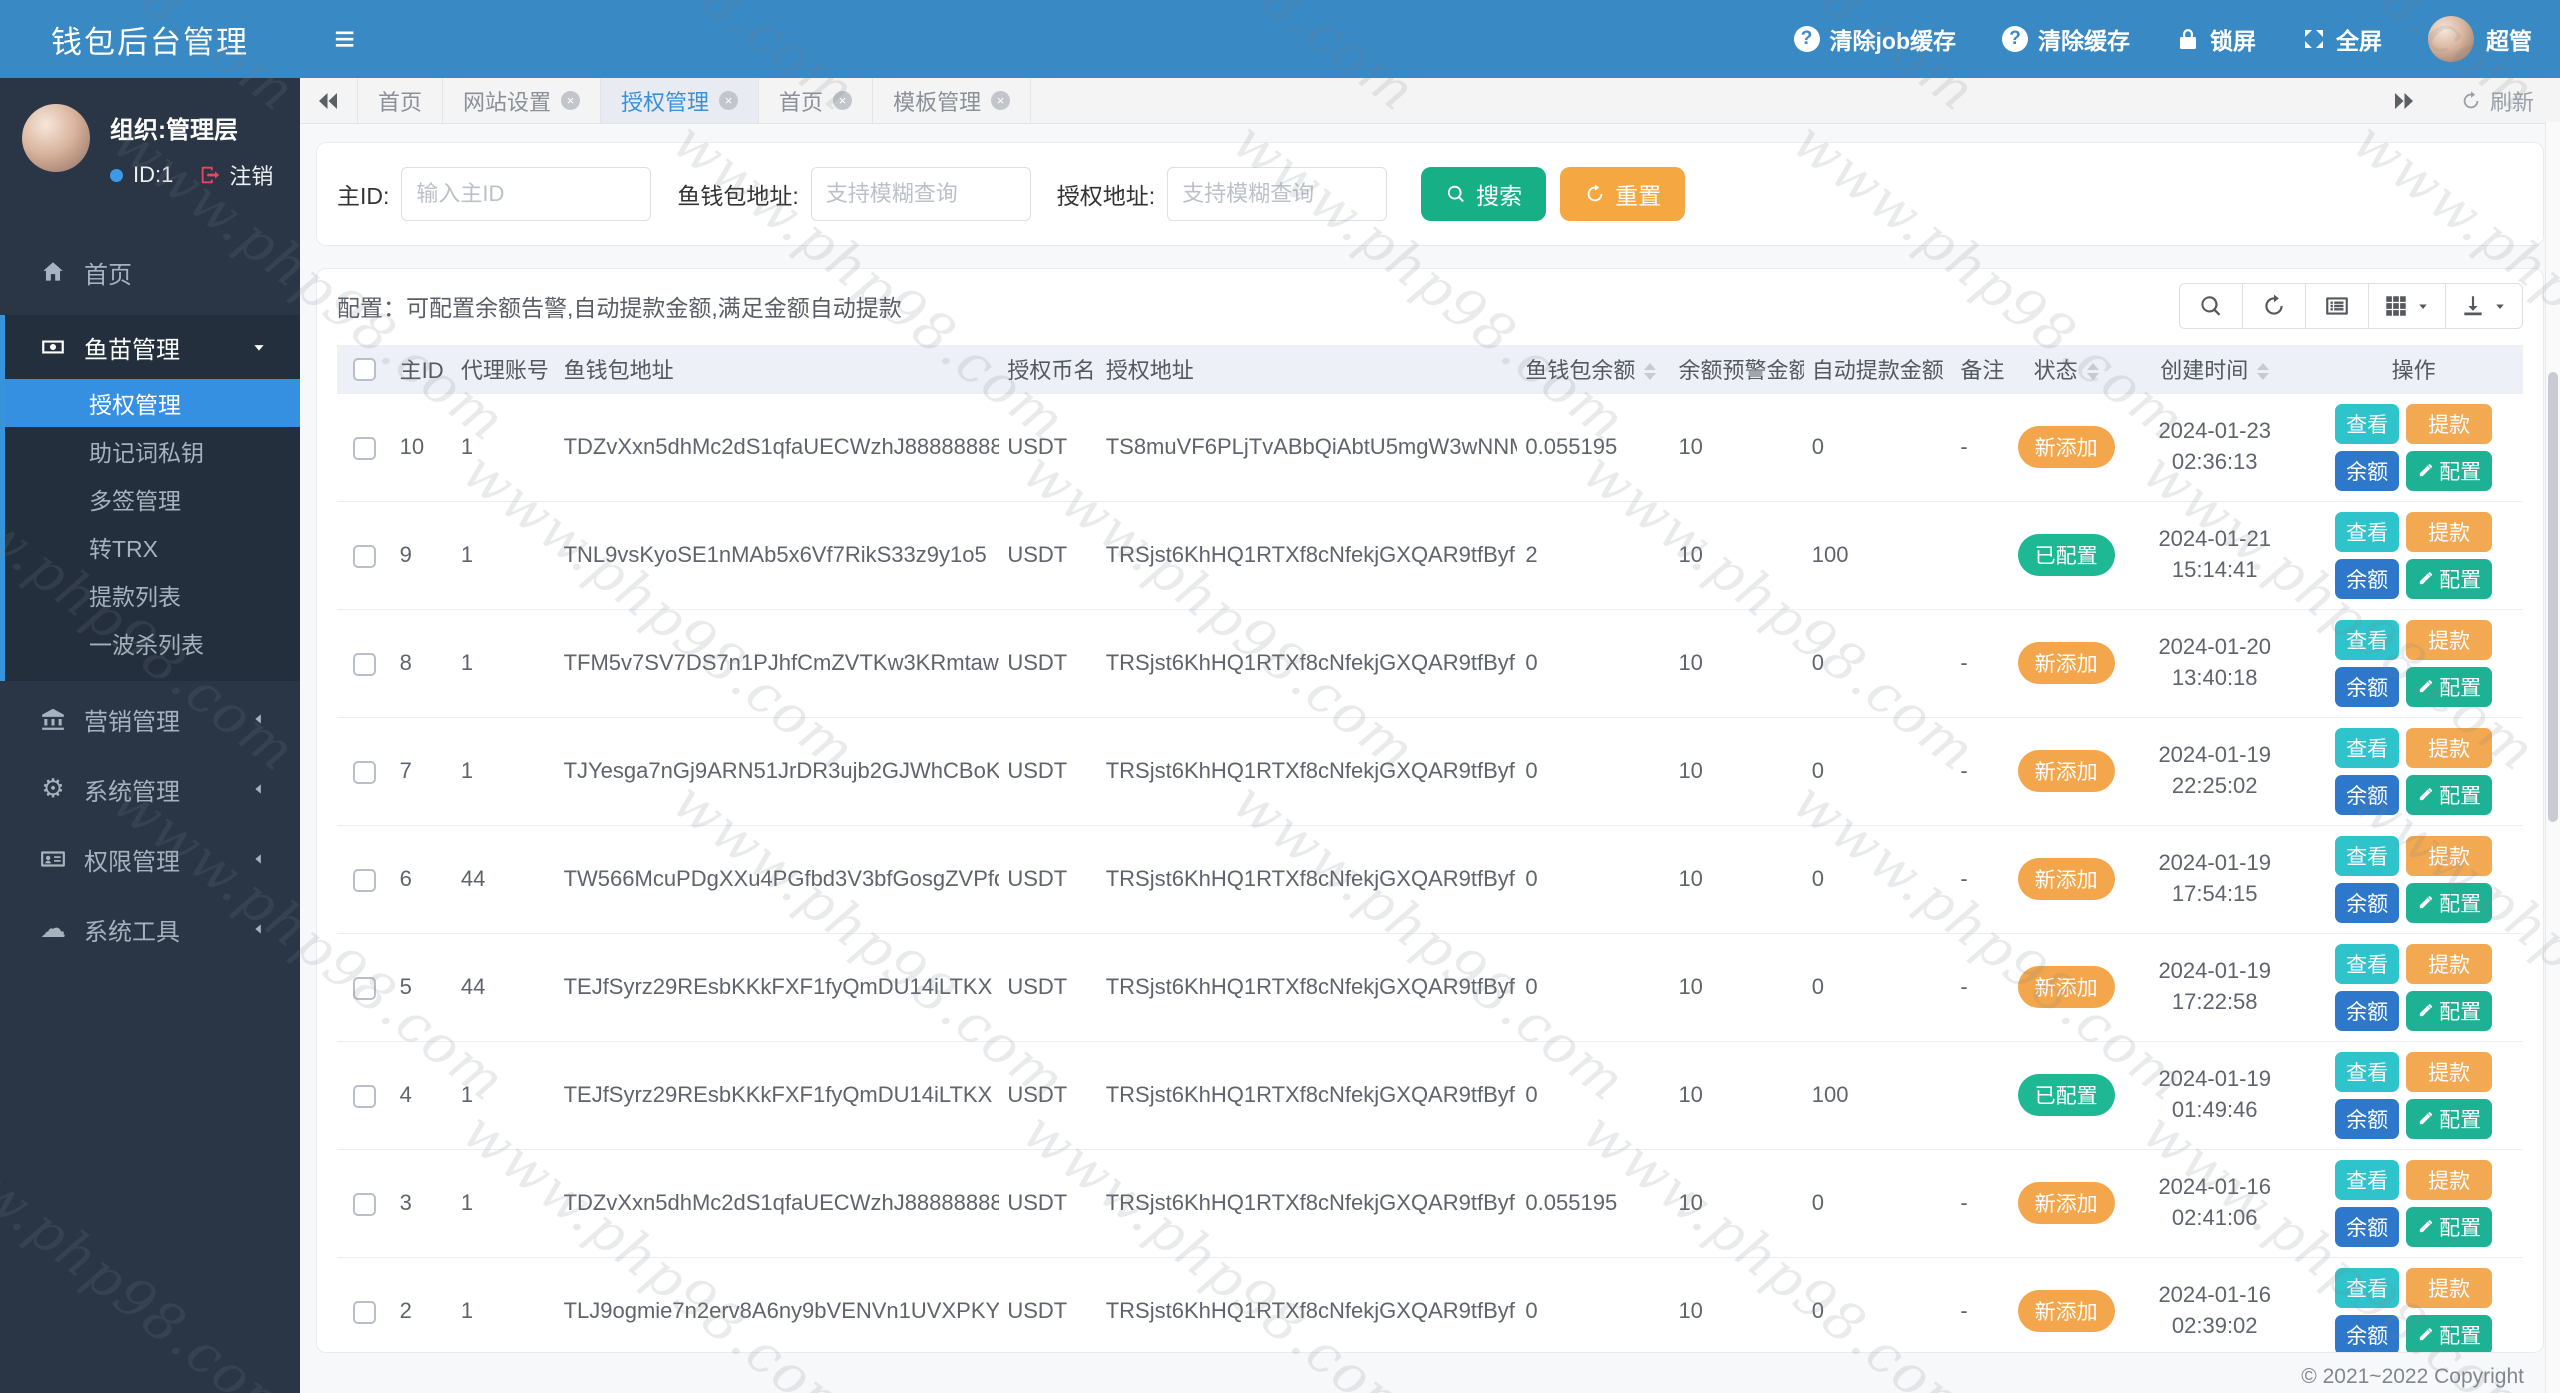 This screenshot has height=1393, width=2560. Describe the element at coordinates (1484, 194) in the screenshot. I see `search-button: 搜索` at that location.